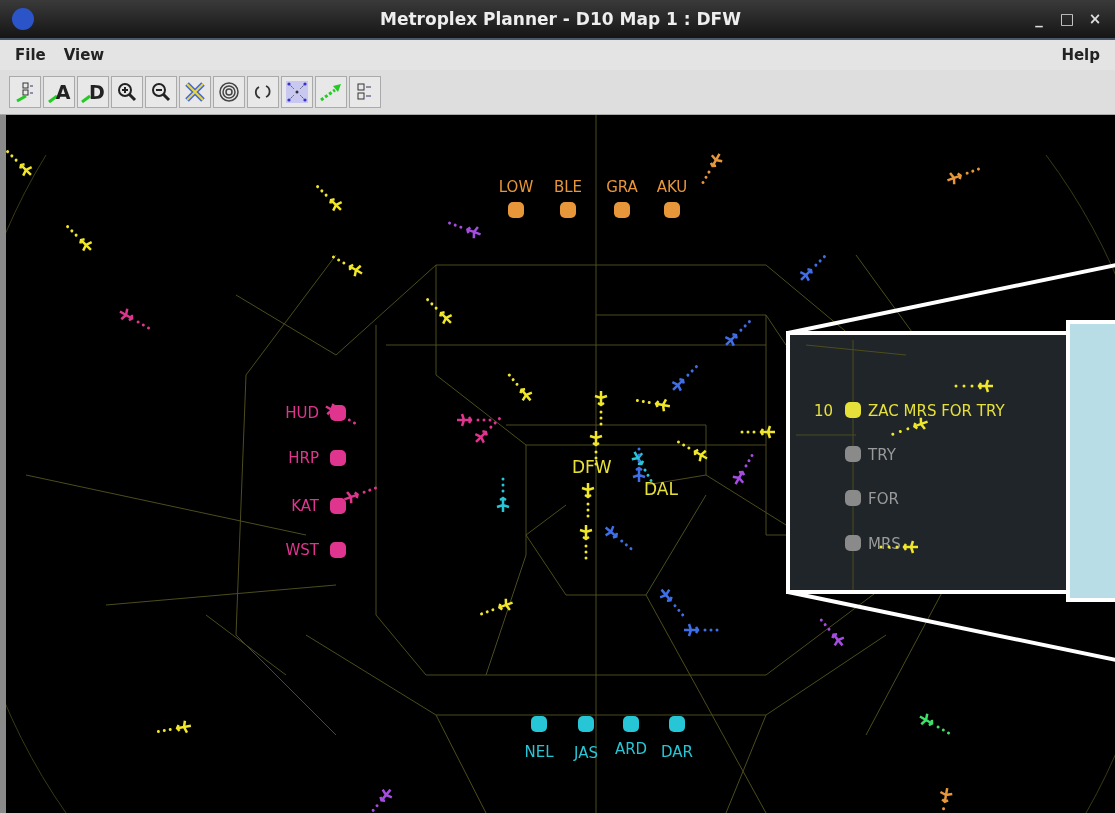 This screenshot has width=1115, height=813. I want to click on zoom-out-icon, so click(161, 92).